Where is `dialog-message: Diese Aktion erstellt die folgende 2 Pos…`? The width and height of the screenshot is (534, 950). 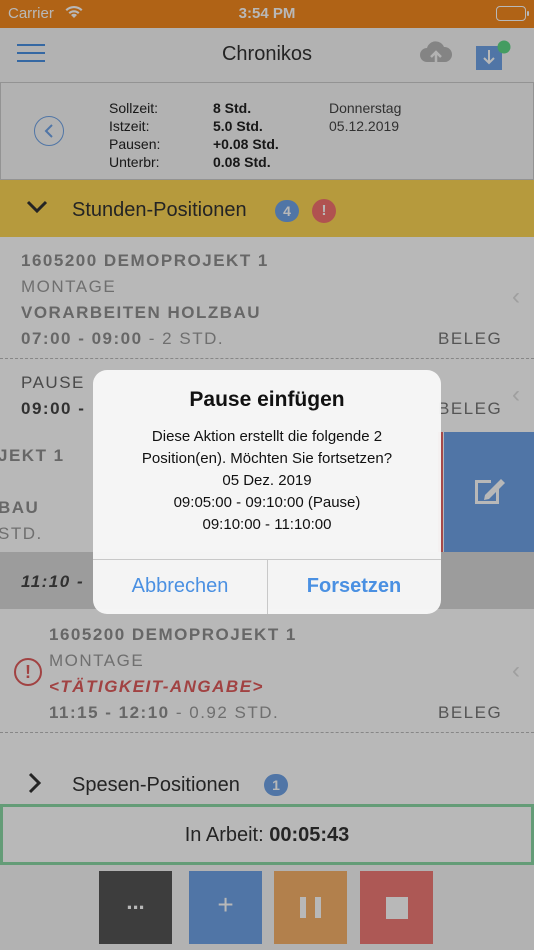 dialog-message: Diese Aktion erstellt die folgende 2 Pos… is located at coordinates (267, 480).